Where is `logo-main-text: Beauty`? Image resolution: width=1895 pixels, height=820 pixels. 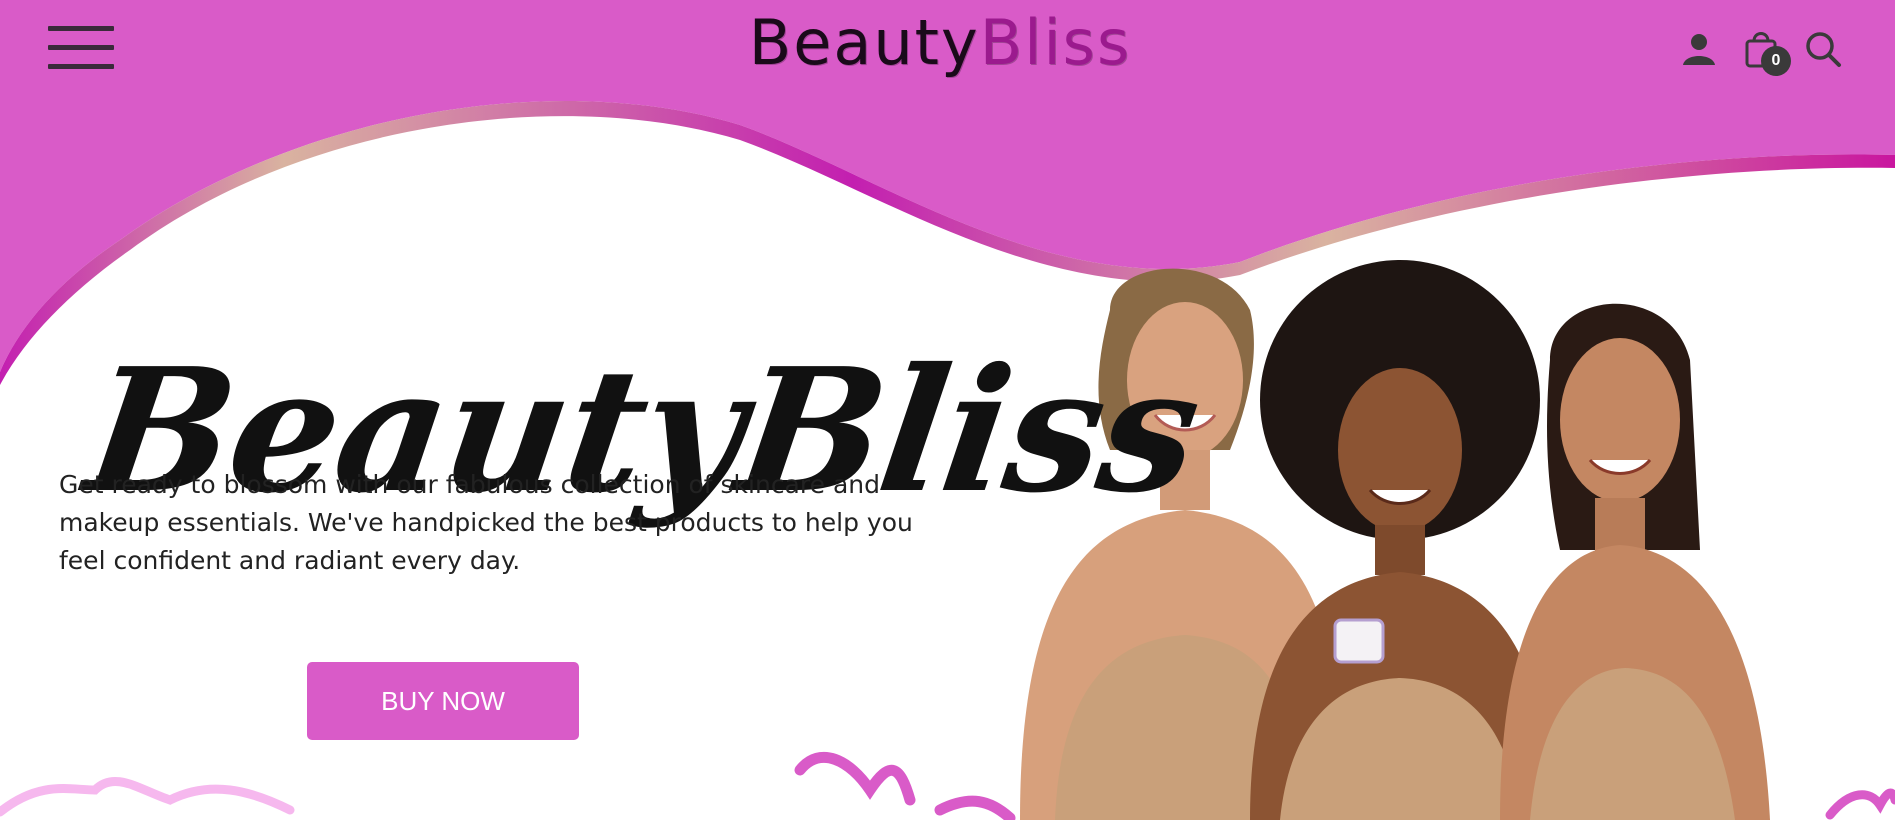
logo-main-text: Beauty is located at coordinates (864, 42).